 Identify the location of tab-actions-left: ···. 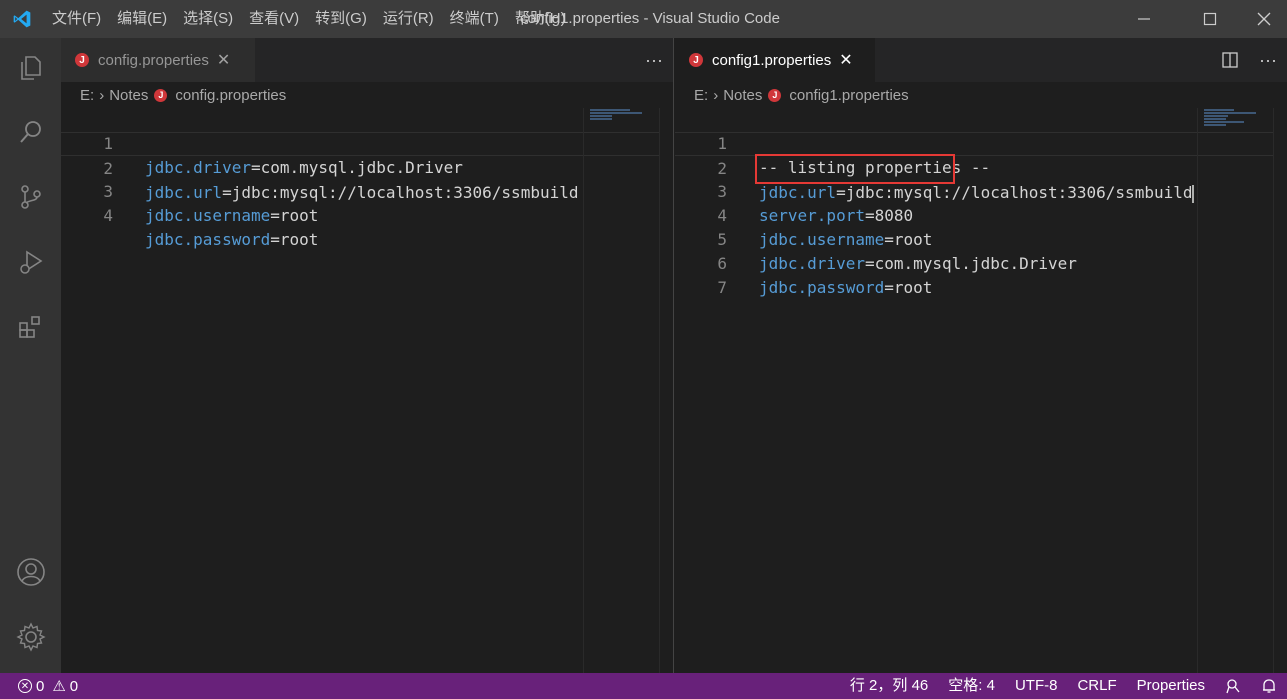
(654, 60).